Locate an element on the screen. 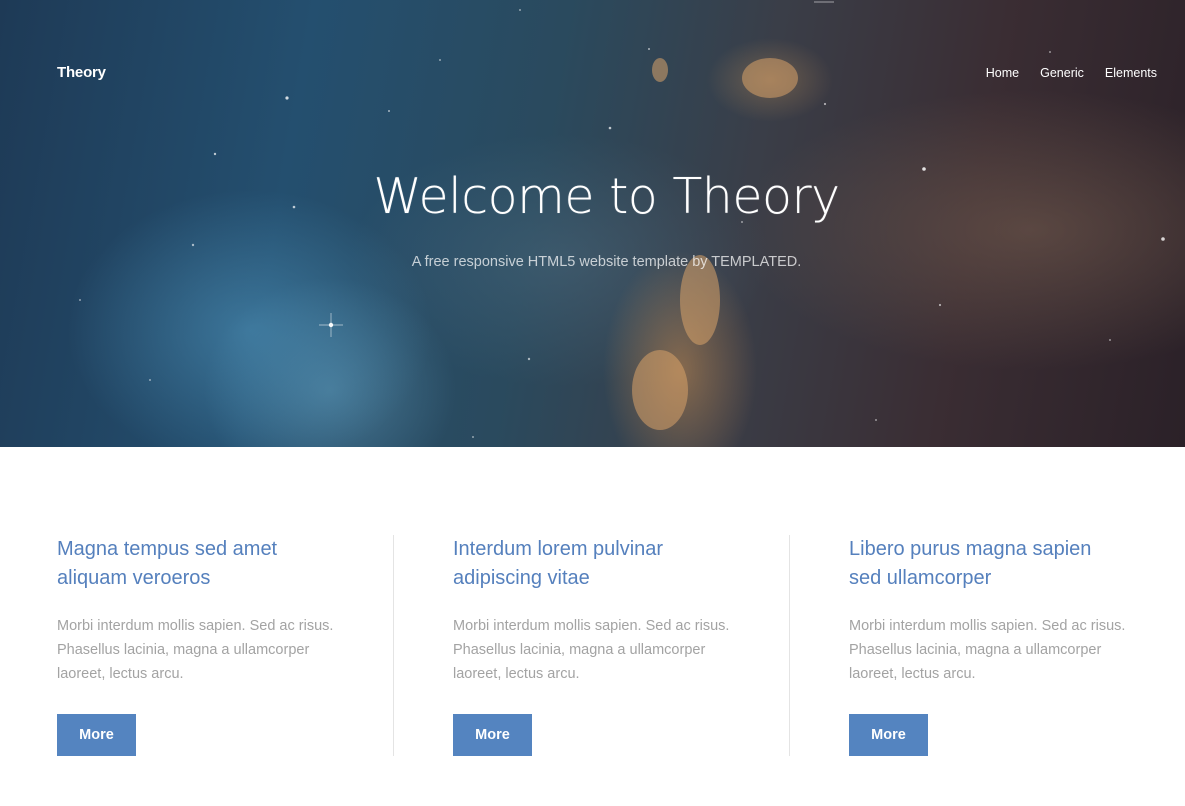 The height and width of the screenshot is (806, 1185). main-nav: Home Generic Elements is located at coordinates (1071, 73).